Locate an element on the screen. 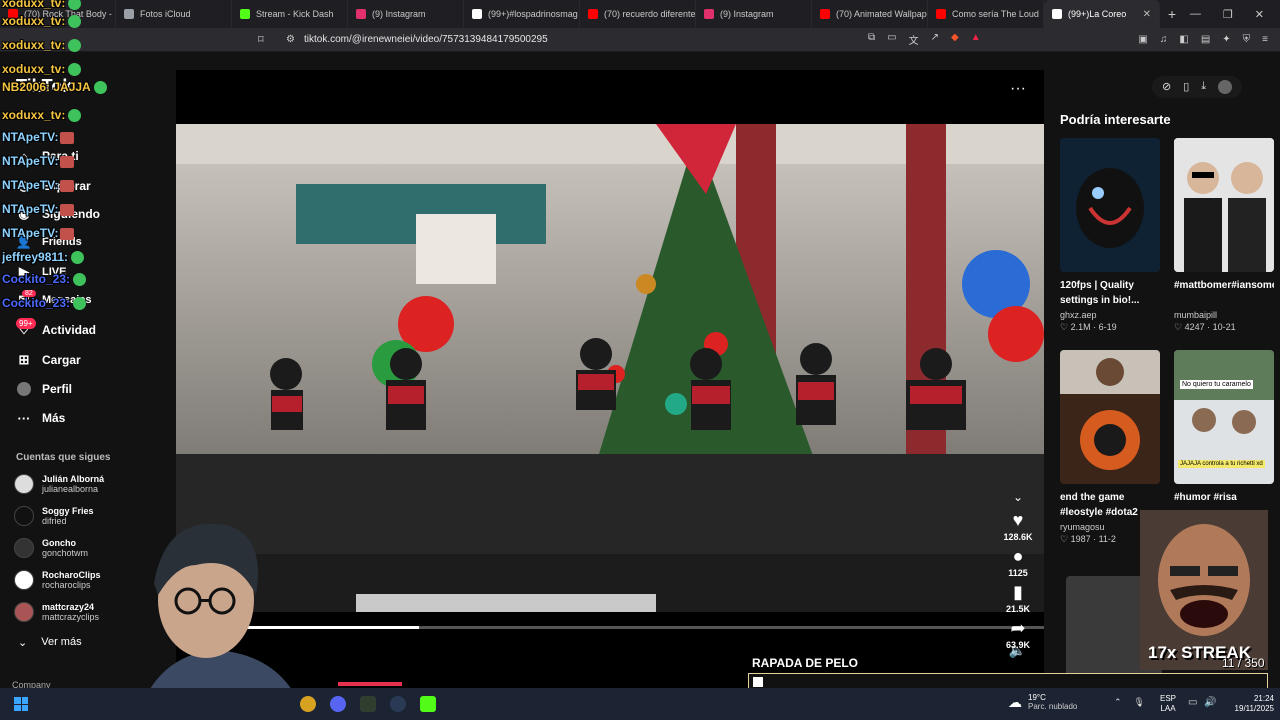 Image resolution: width=1280 pixels, height=720 pixels. sidebar-item-label: Cargar is located at coordinates (61, 360).